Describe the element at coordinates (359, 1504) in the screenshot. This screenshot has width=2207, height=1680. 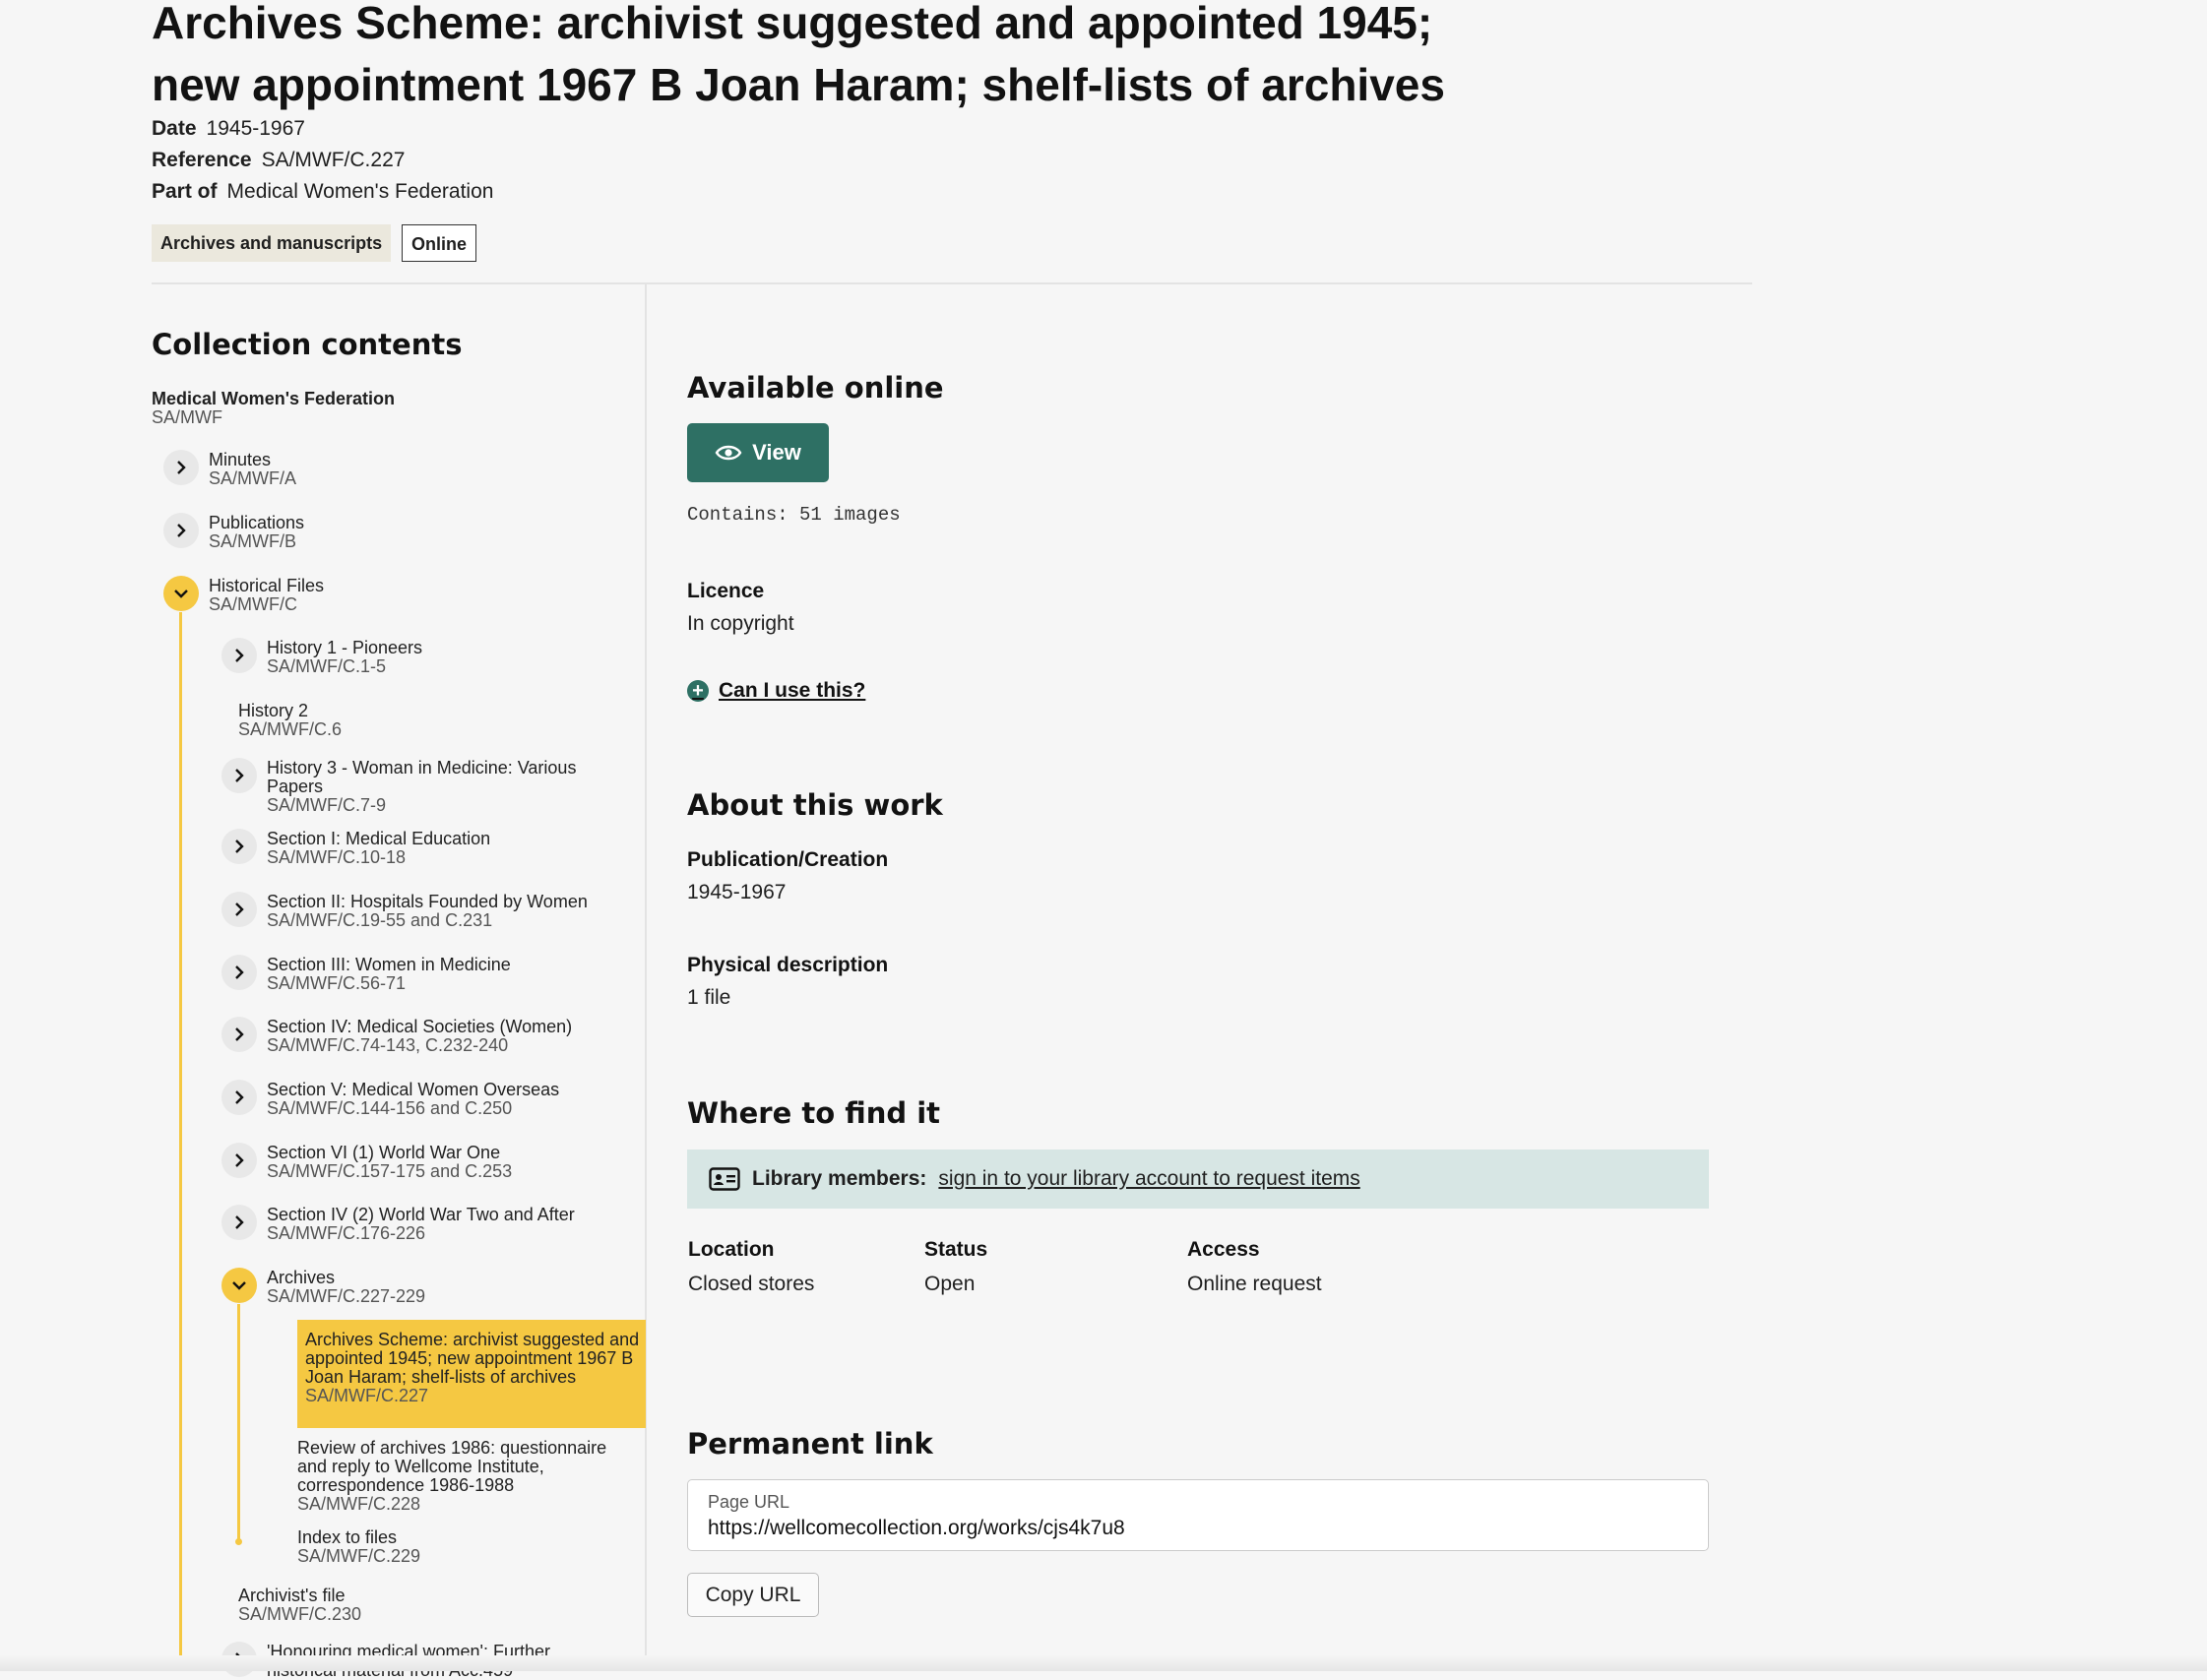
I see `tree-item-ref: SA/MWF/C.228` at that location.